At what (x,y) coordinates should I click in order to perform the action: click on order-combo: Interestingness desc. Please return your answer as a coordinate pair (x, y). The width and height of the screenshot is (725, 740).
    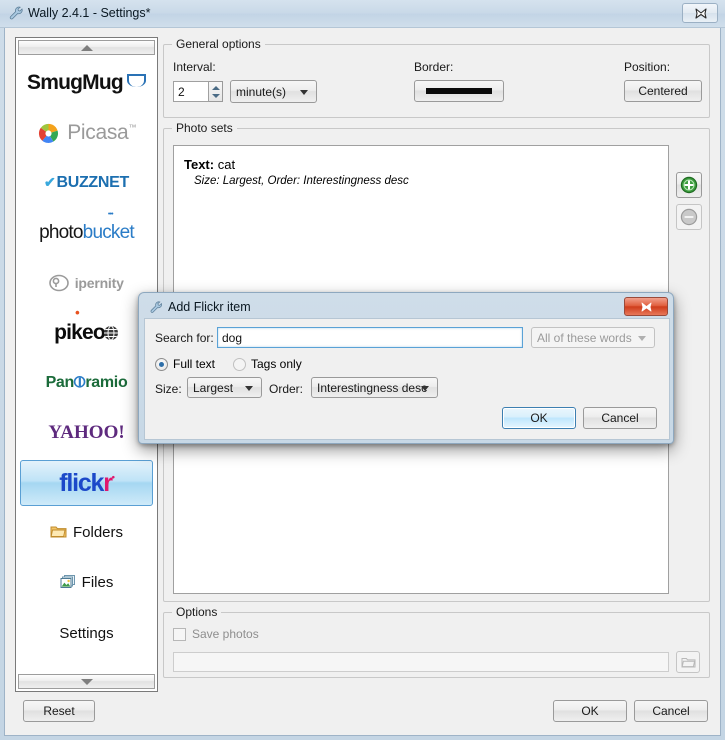
    Looking at the image, I should click on (374, 387).